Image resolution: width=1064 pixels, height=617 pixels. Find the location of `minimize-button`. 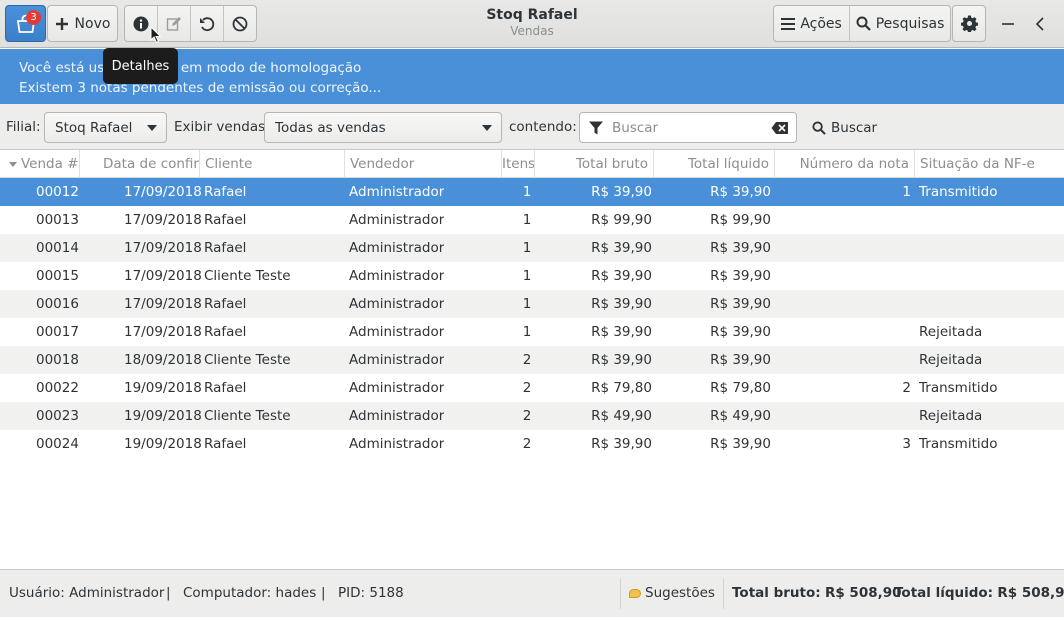

minimize-button is located at coordinates (1008, 24).